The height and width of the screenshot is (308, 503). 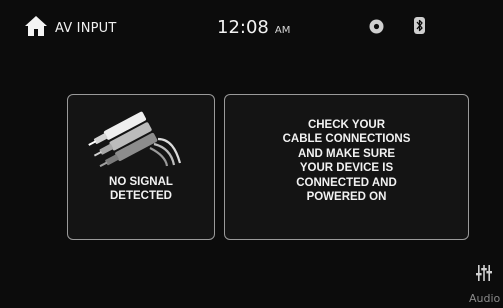 I want to click on clock-ampm: AM, so click(x=282, y=30).